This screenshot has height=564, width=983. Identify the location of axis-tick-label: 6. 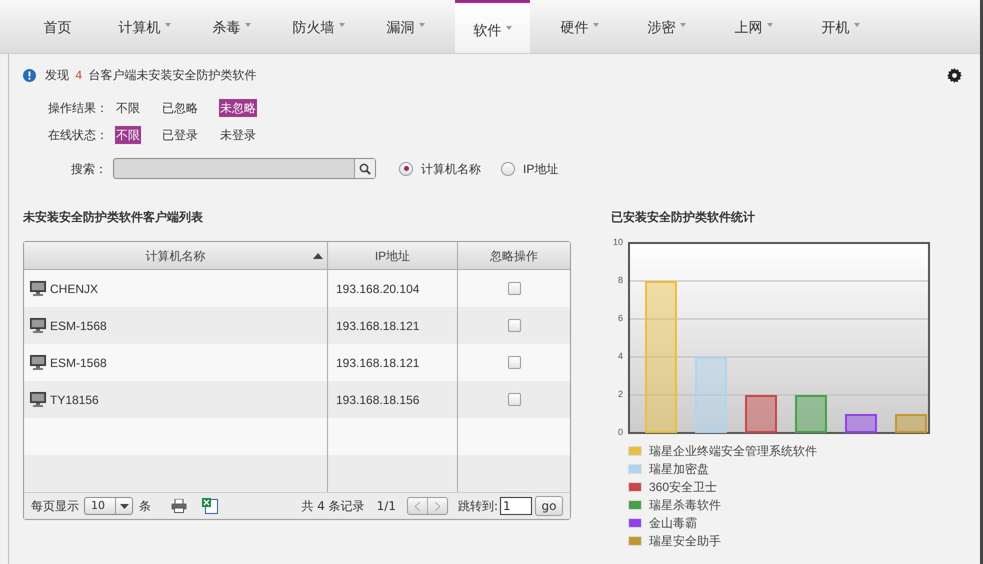
(620, 318).